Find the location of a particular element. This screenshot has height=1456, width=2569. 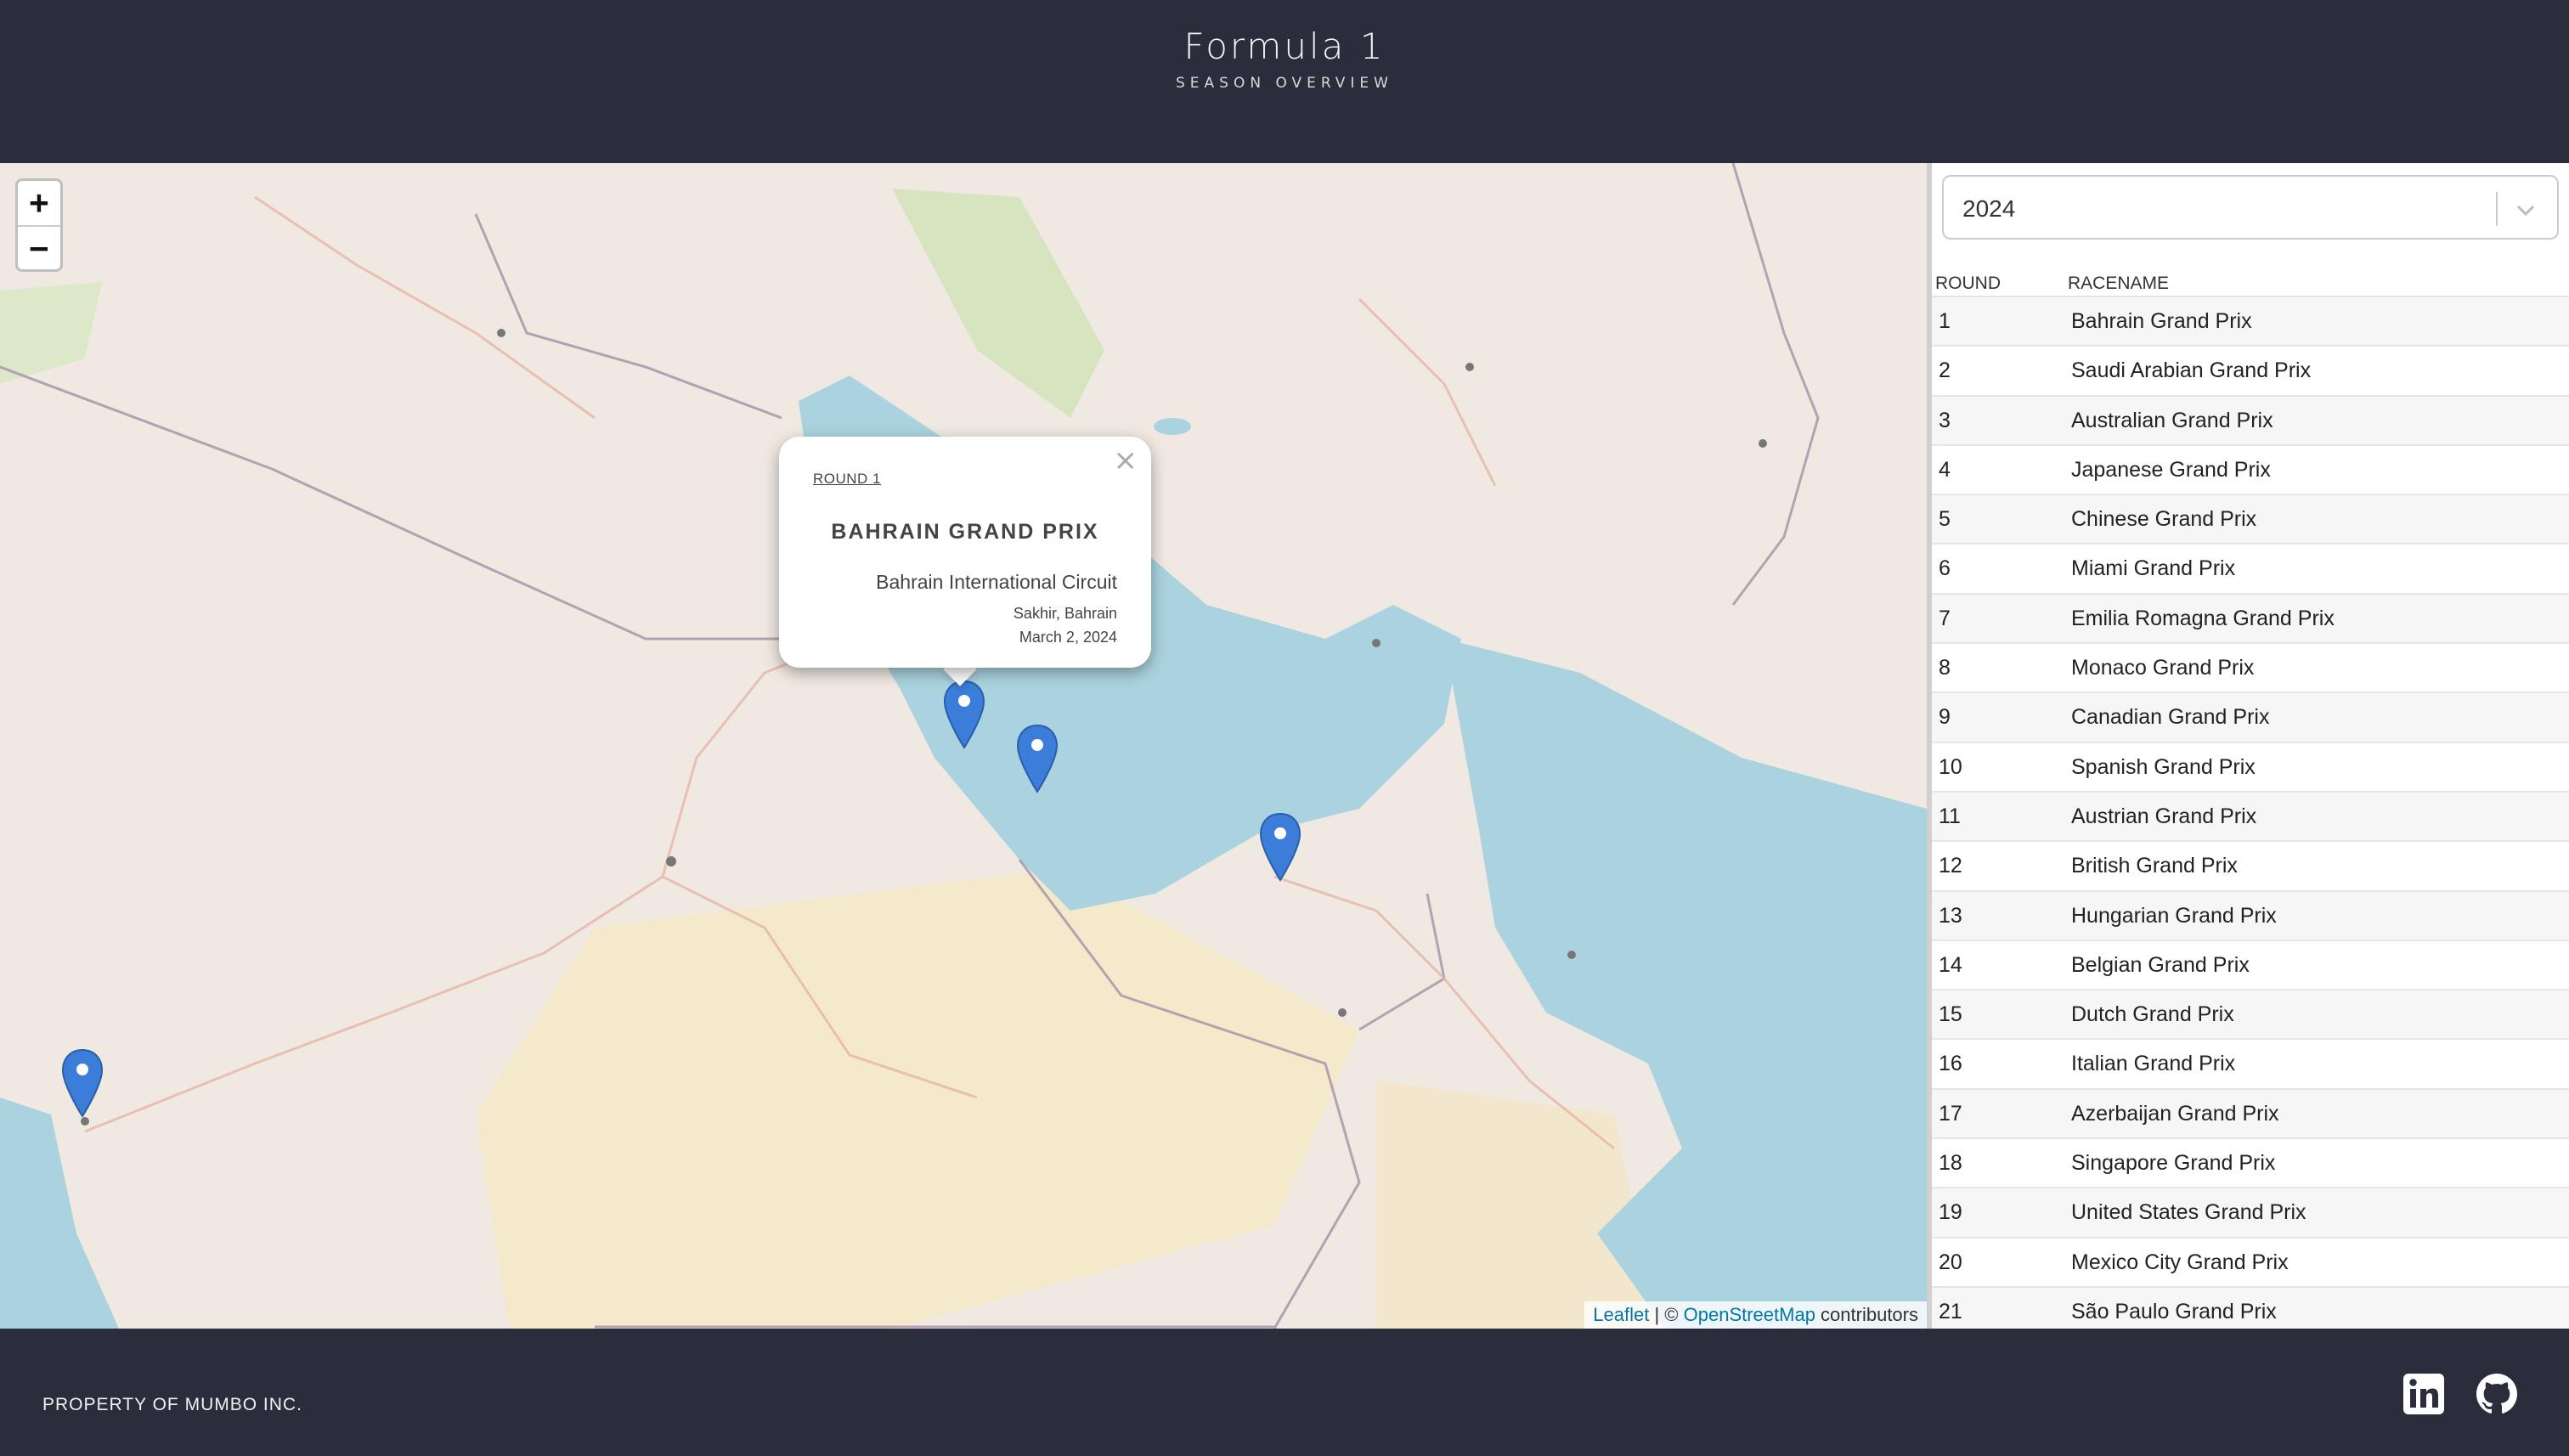

race-table-header: ROUND RACENAME is located at coordinates (2251, 282).